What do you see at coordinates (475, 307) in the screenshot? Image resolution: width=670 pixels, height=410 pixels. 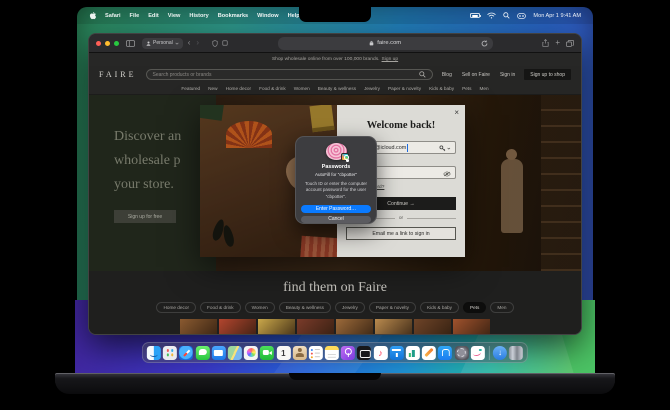 I see `category-pill: Pets` at bounding box center [475, 307].